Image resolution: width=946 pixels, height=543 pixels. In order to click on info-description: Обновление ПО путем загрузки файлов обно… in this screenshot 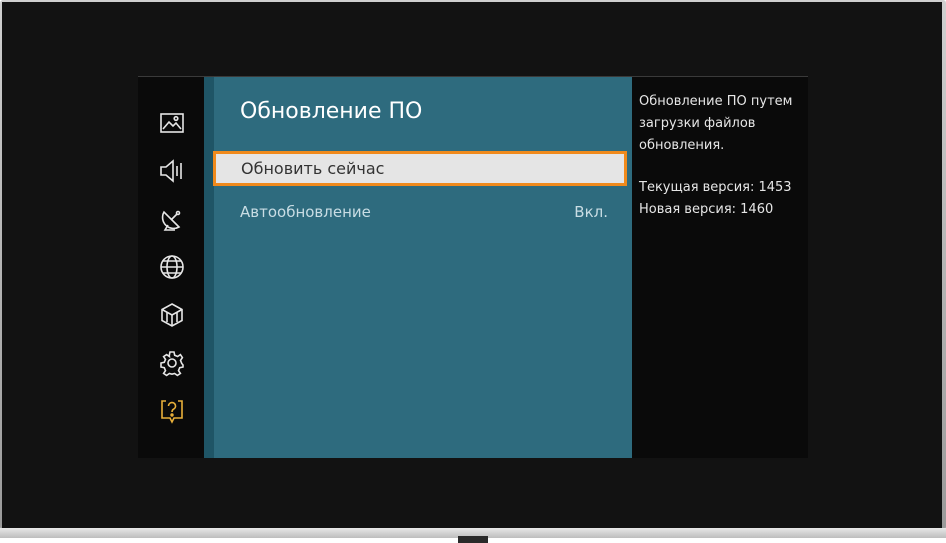, I will do `click(716, 123)`.